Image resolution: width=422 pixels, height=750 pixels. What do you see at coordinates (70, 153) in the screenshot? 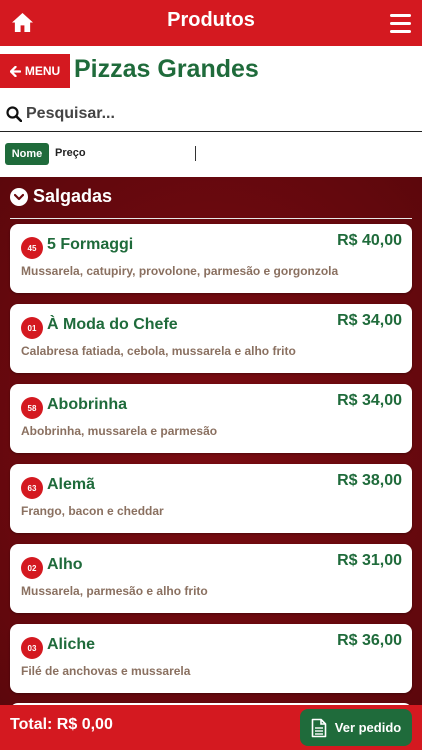
I see `sort-by-price-button: Preço` at bounding box center [70, 153].